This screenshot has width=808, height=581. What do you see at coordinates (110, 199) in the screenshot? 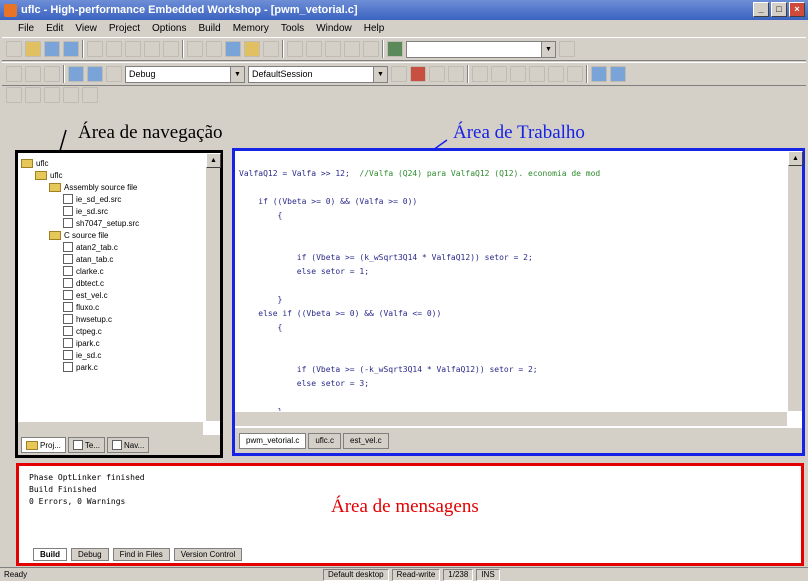
I see `tree-item: ie_sd_ed.src` at bounding box center [110, 199].